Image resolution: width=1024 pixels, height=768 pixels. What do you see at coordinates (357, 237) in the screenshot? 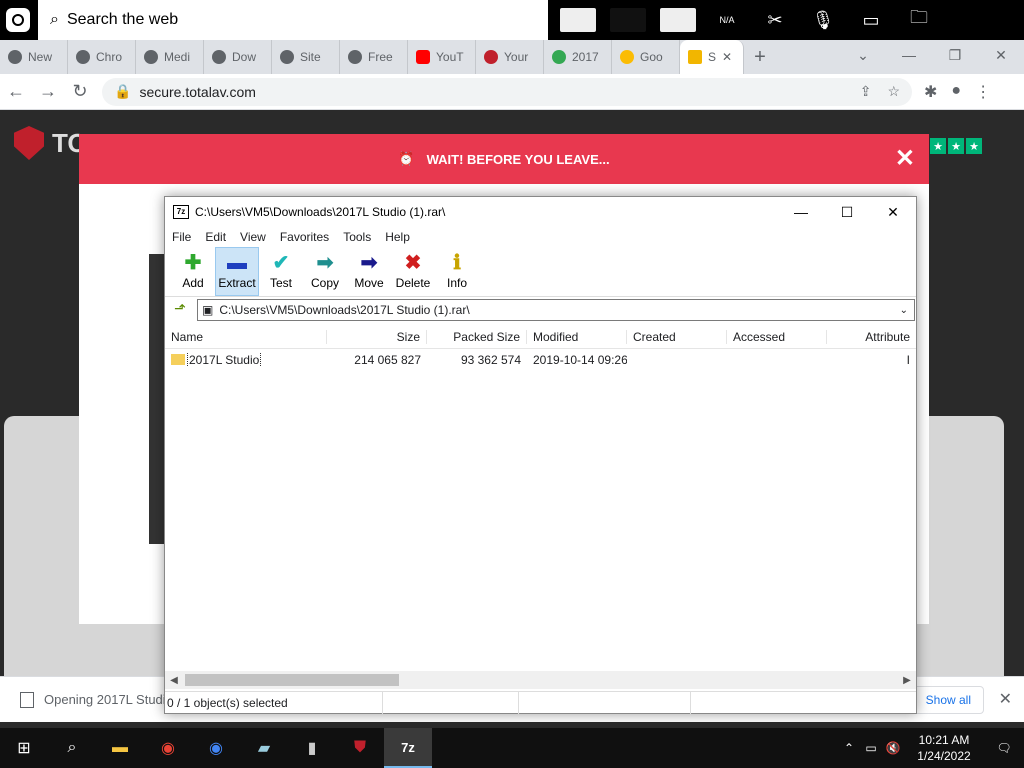
I see `menu-tools: Tools` at bounding box center [357, 237].